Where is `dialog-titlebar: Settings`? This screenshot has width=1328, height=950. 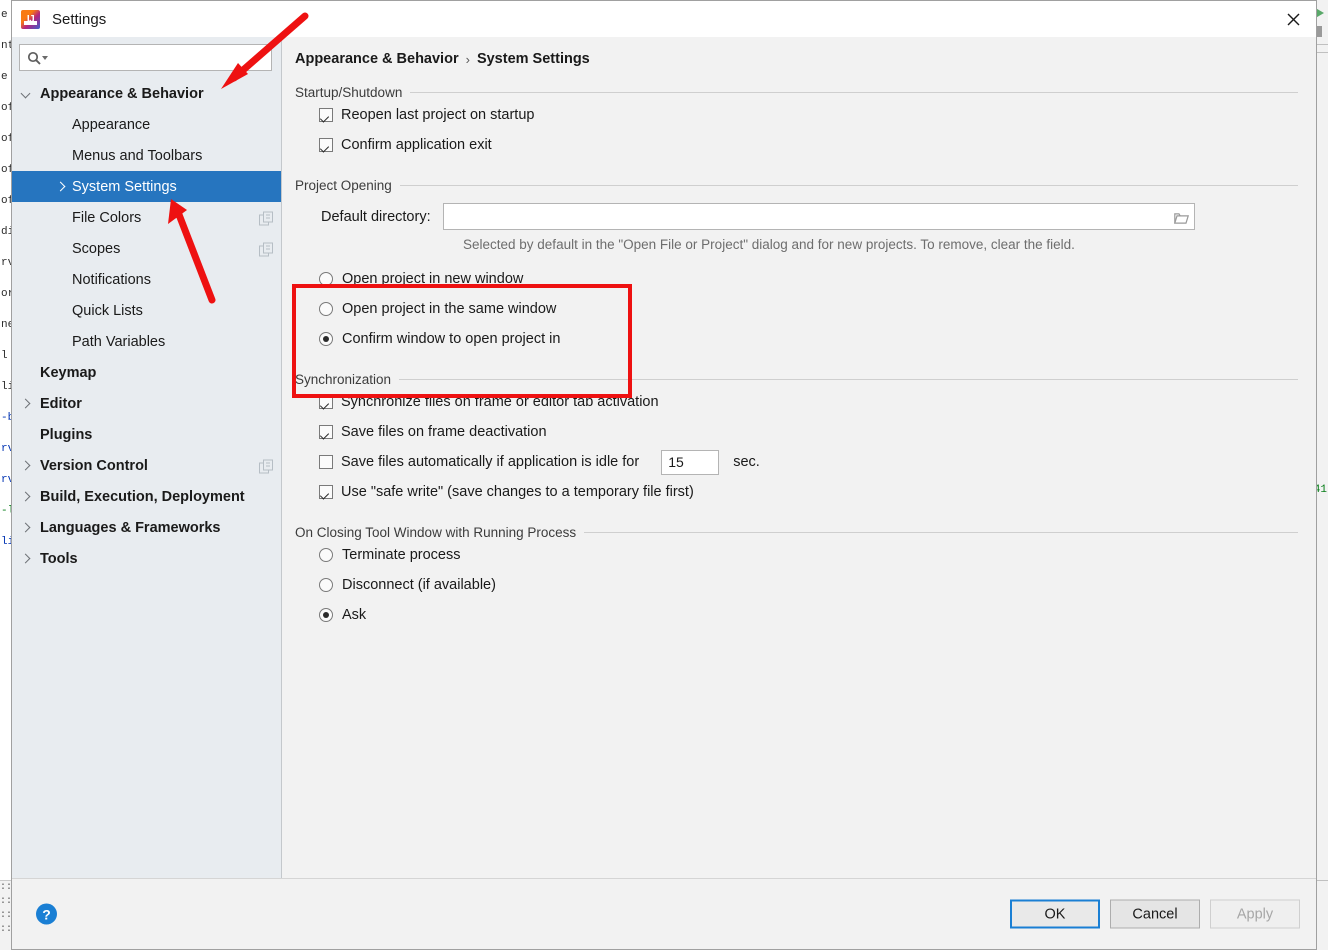 dialog-titlebar: Settings is located at coordinates (664, 19).